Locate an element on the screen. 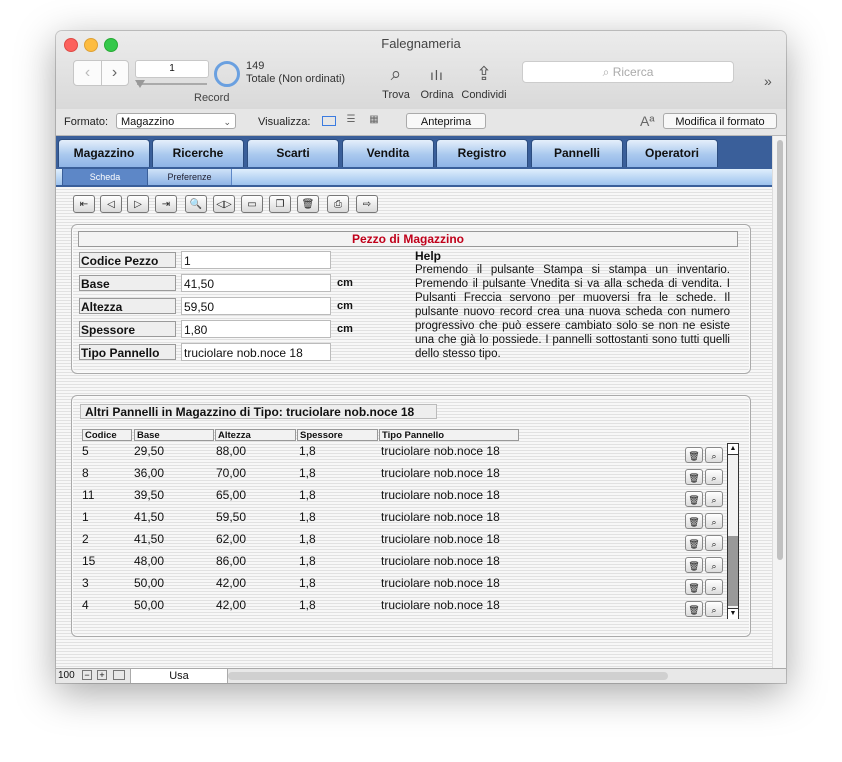  status-bar: 100 − + Usa is located at coordinates (421, 675).